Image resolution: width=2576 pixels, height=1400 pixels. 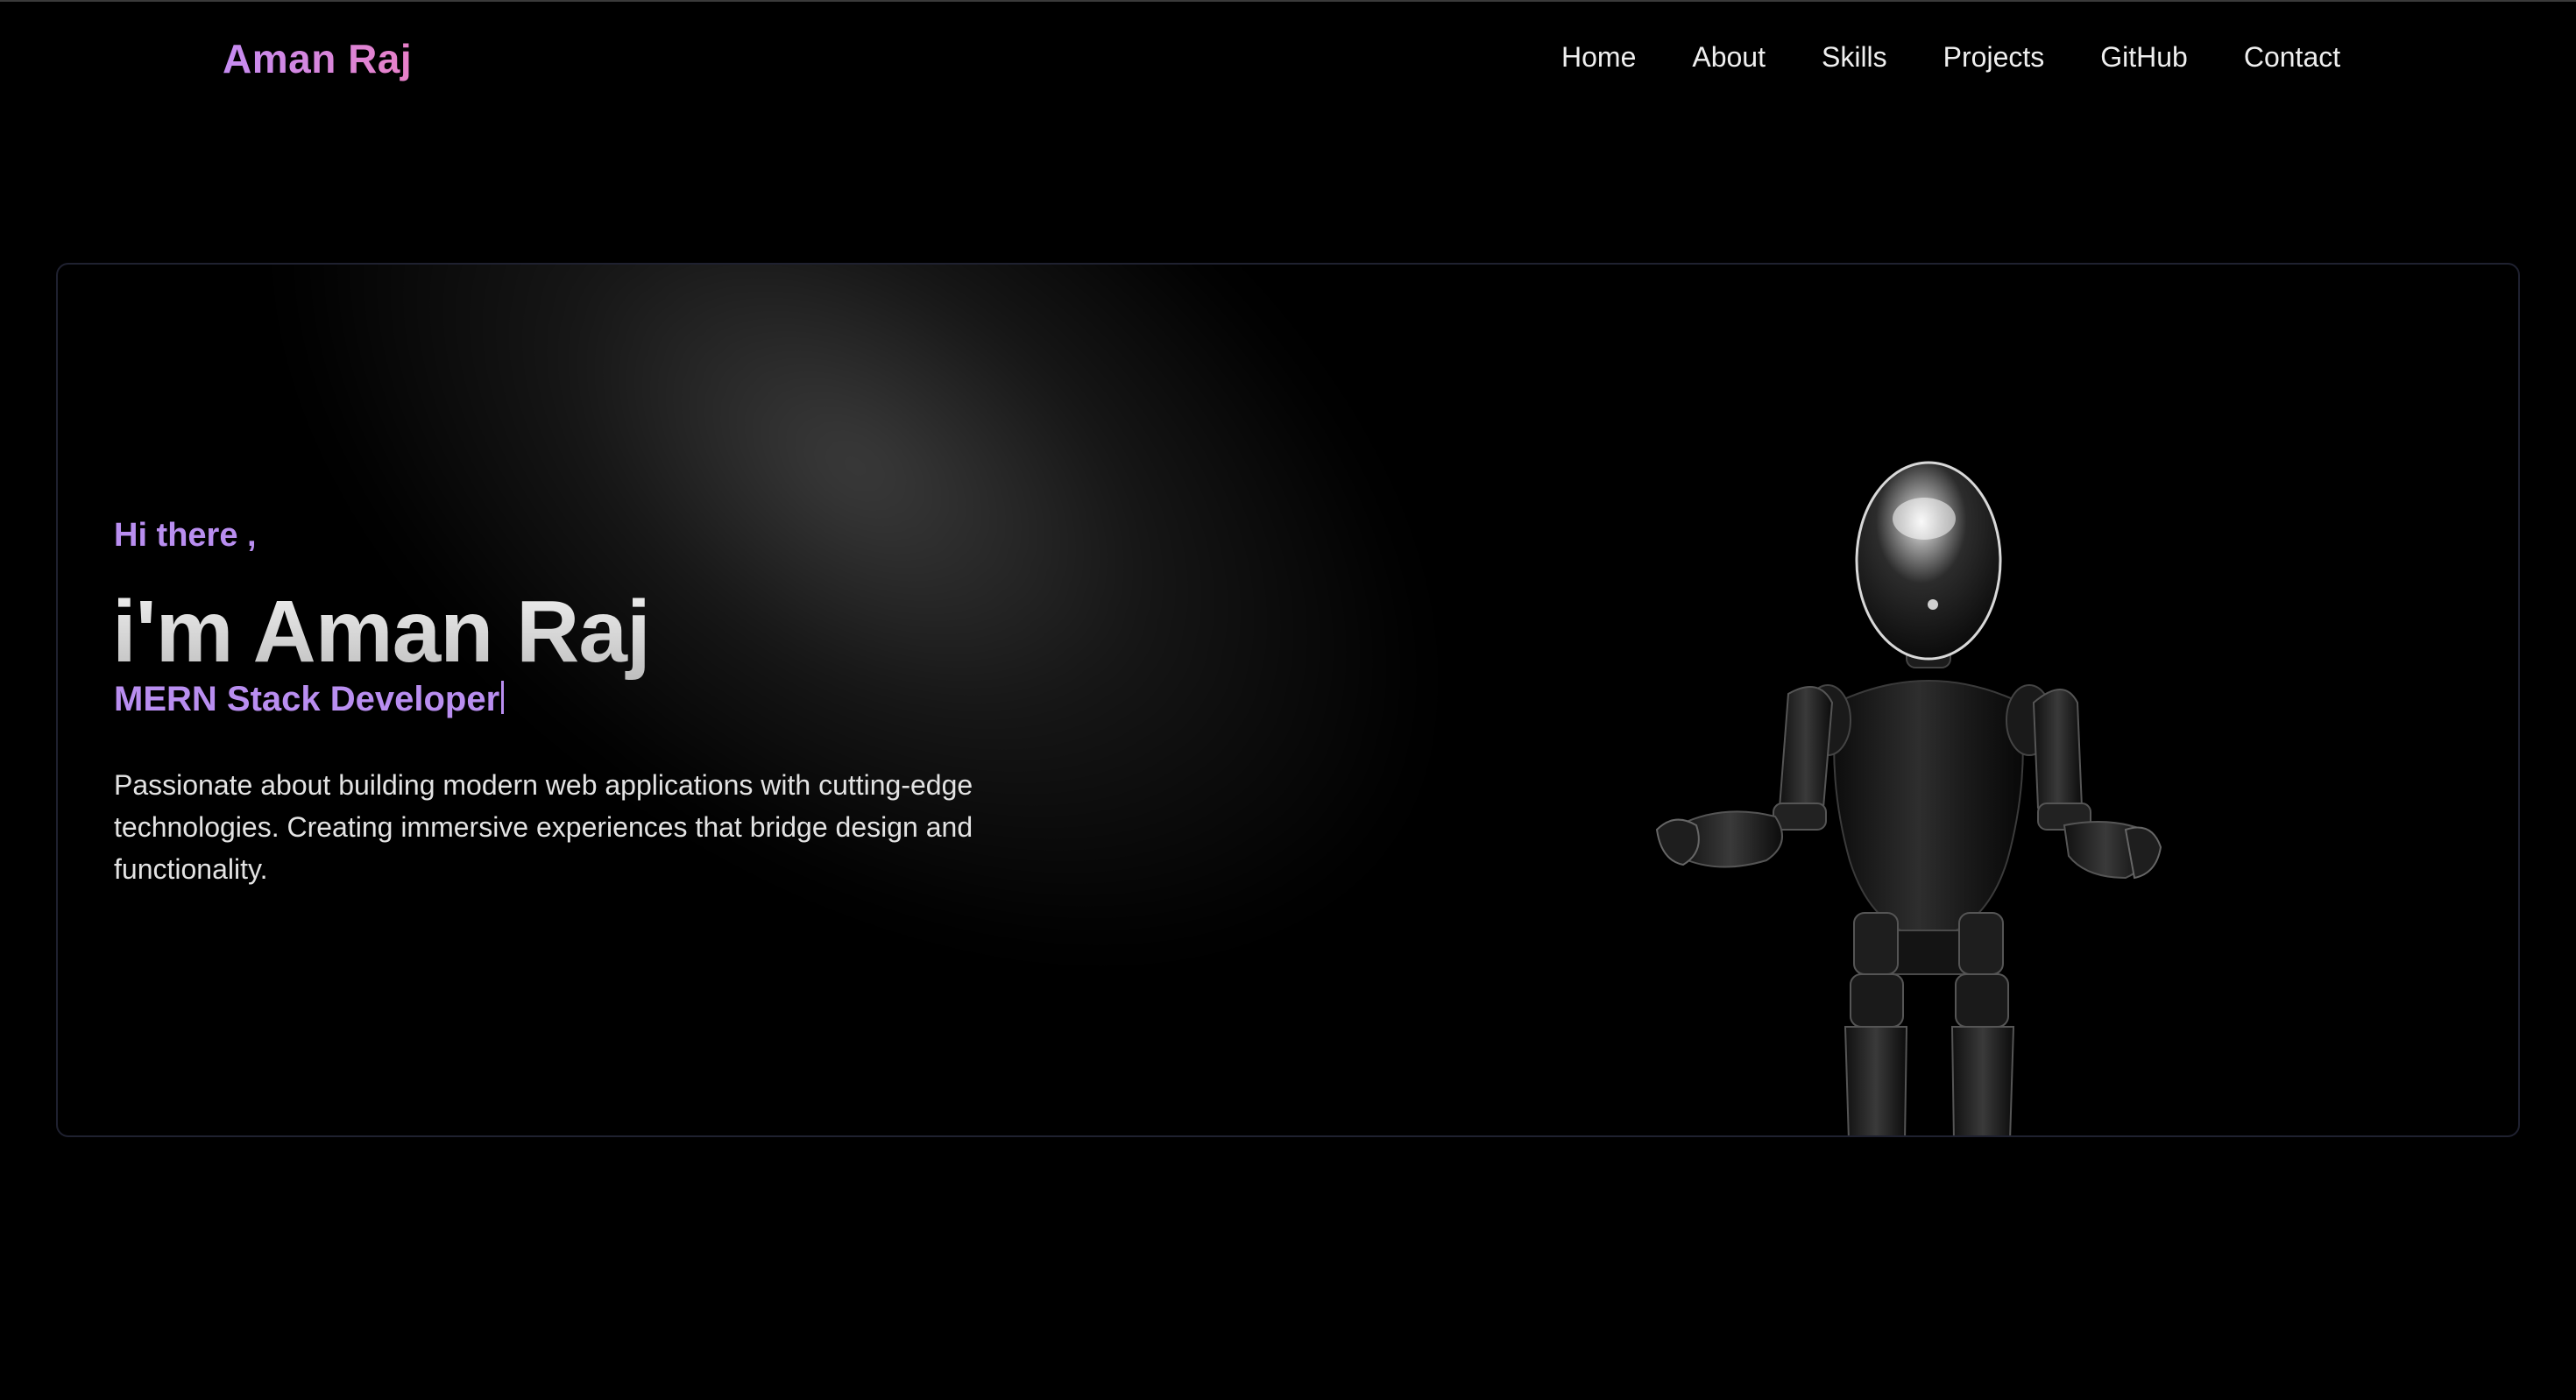 What do you see at coordinates (307, 699) in the screenshot?
I see `hero-role-text: MERN Stack Developer` at bounding box center [307, 699].